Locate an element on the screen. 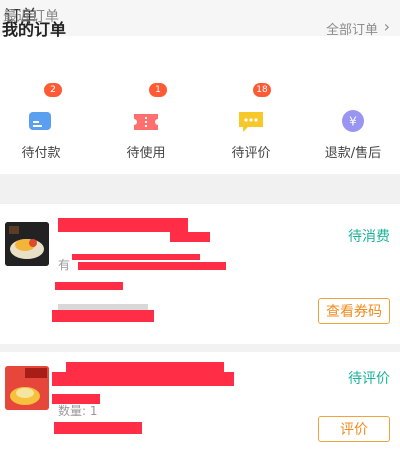  status-item-to-use: 1 待使用 is located at coordinates (146, 128).